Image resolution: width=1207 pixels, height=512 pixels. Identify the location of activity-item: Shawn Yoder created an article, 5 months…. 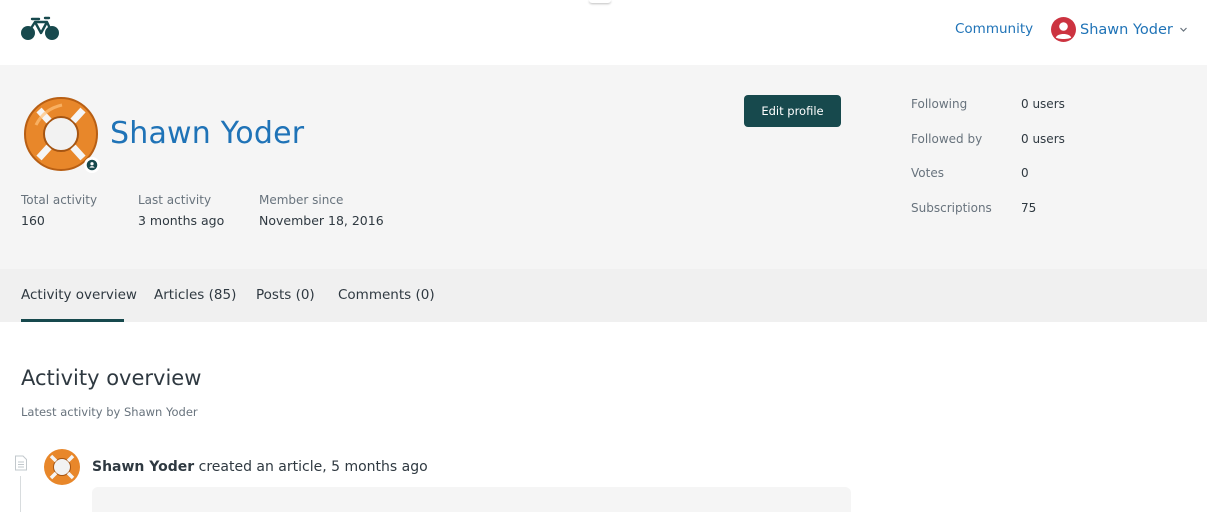
(260, 467).